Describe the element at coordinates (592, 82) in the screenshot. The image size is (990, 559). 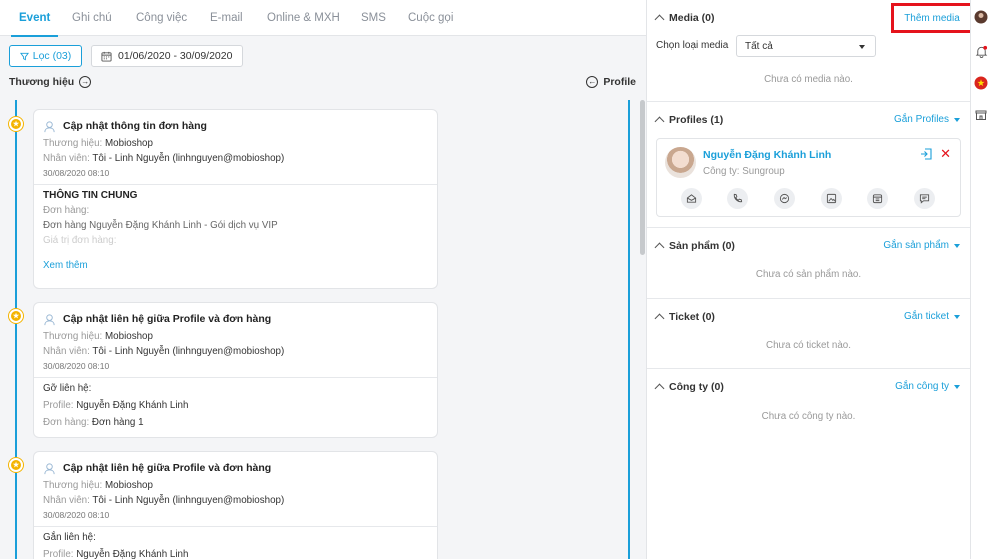
I see `arrow-left-icon: ←` at that location.